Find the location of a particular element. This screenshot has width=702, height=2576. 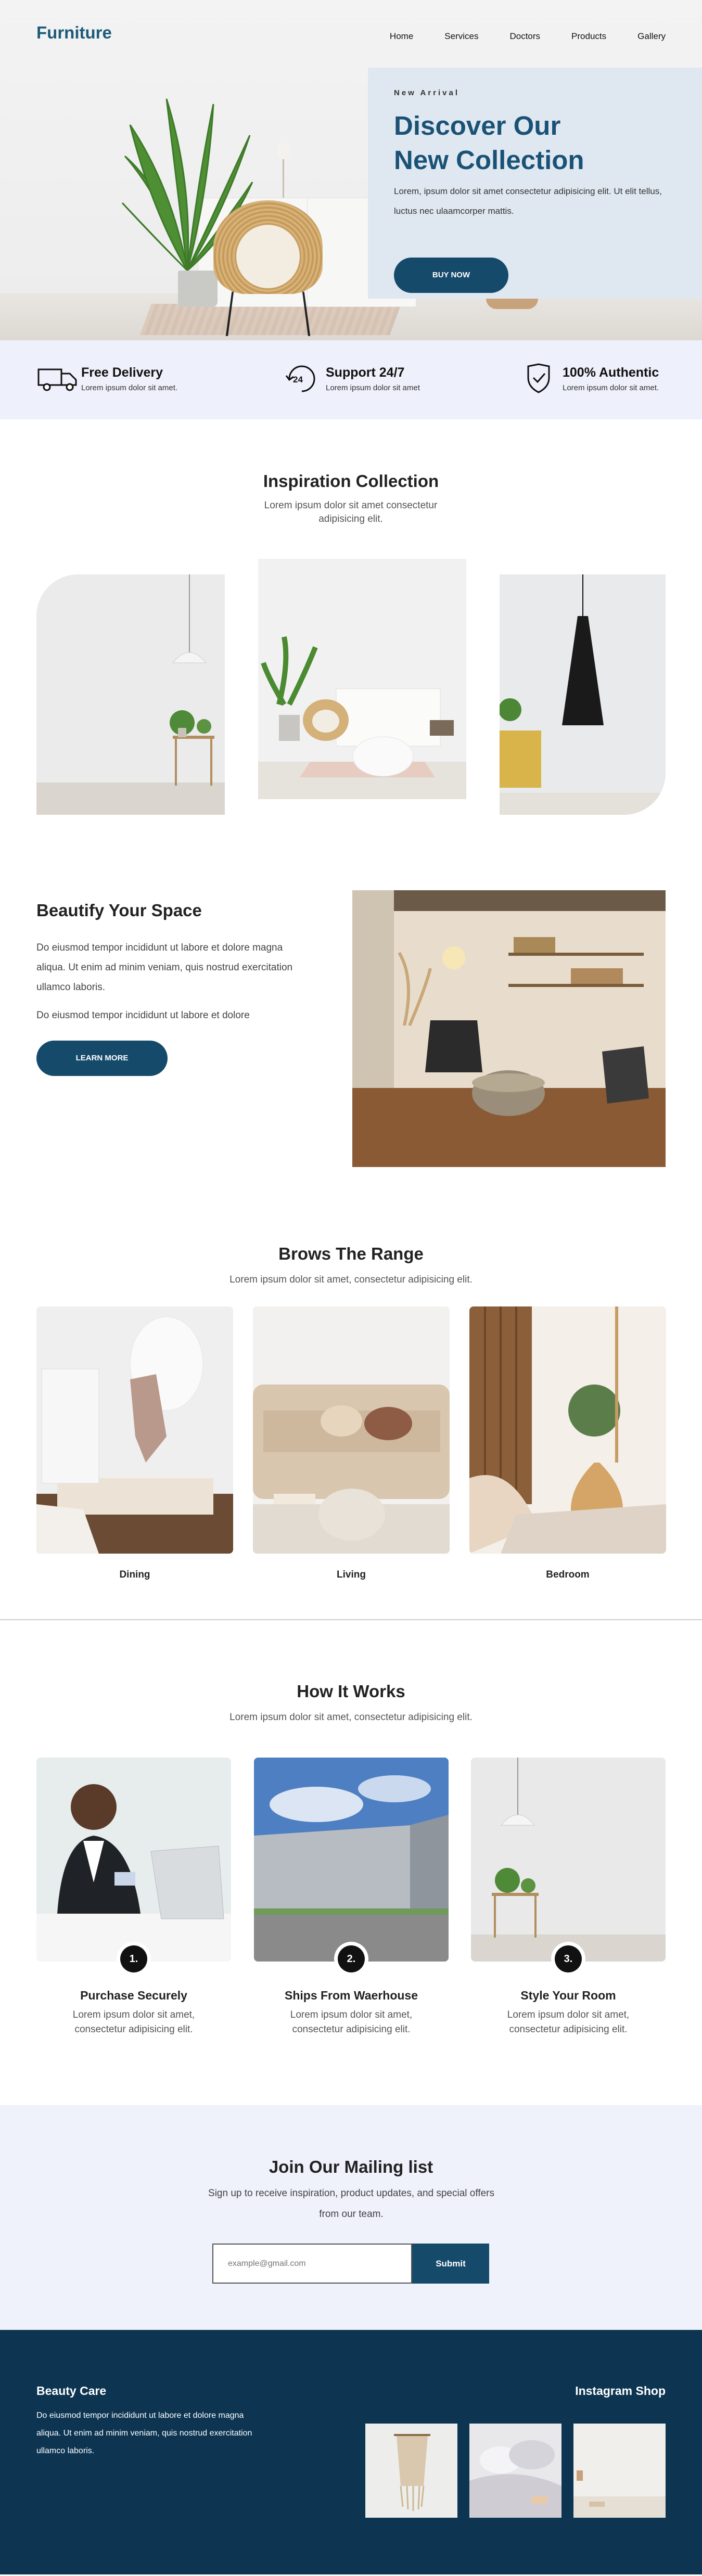

learn-more-button: LEARN MORE is located at coordinates (102, 1059).